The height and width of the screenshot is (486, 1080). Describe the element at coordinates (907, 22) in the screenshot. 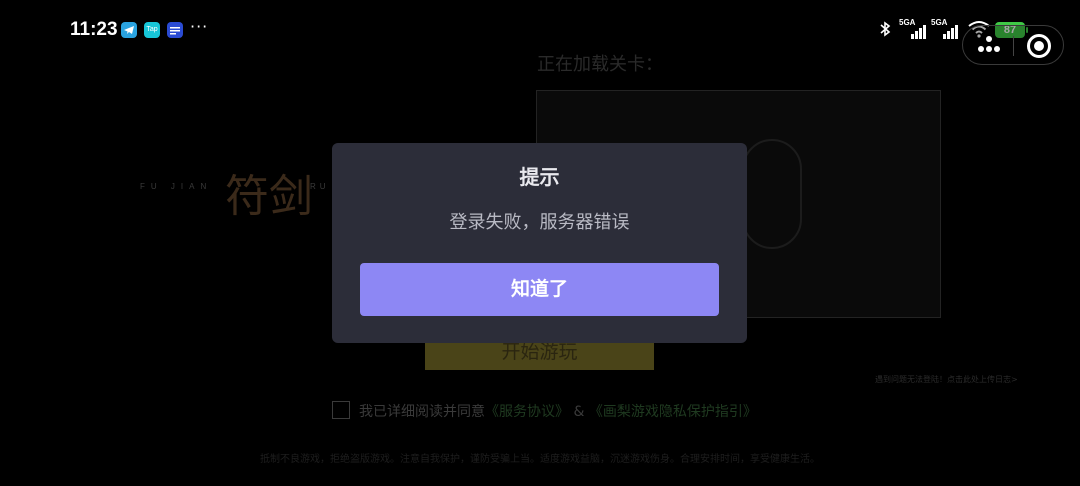

I see `signal-1-label: 5GA` at that location.